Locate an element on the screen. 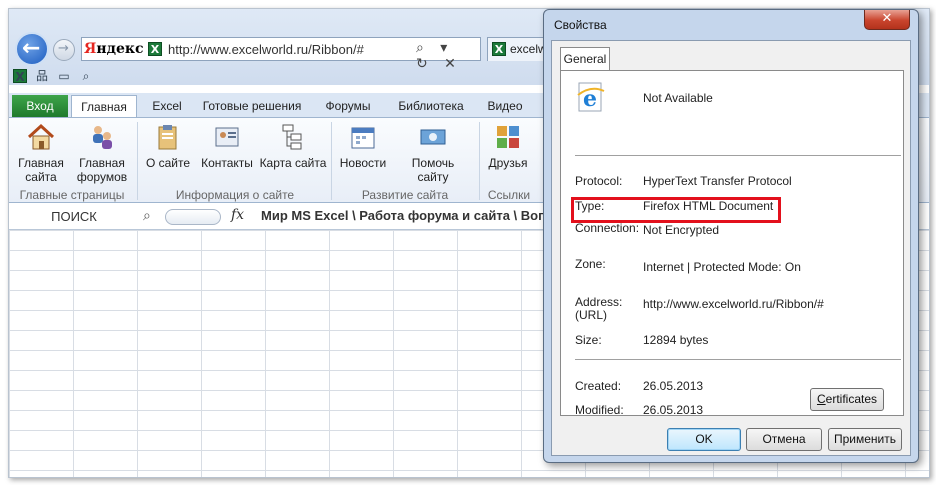 The width and height of the screenshot is (936, 485). friends-button: Друзья is located at coordinates (508, 146).